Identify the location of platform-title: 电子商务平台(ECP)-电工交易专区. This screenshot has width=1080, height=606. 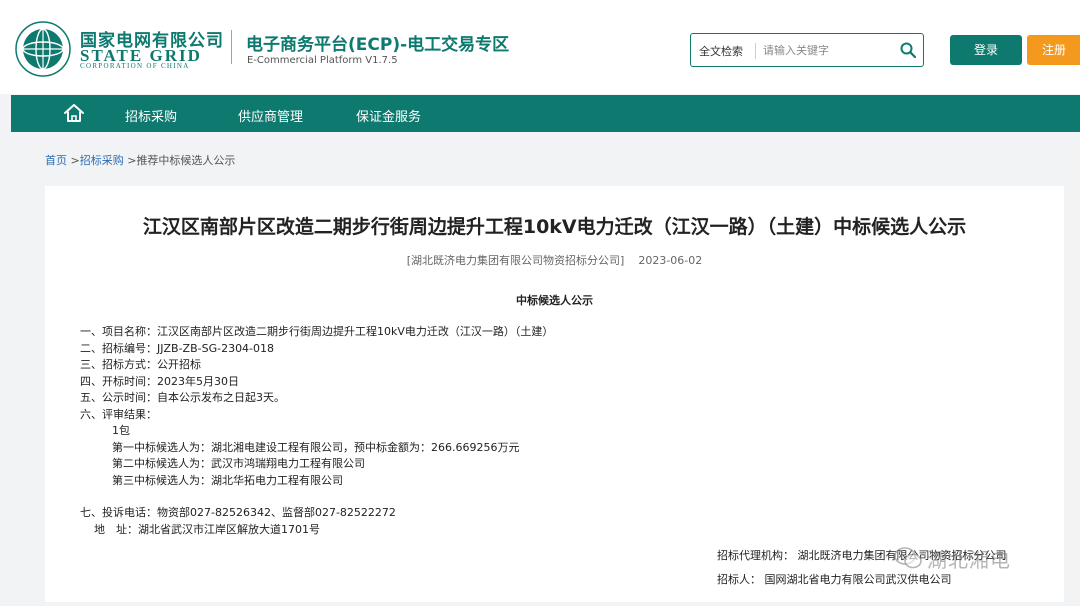
(378, 45).